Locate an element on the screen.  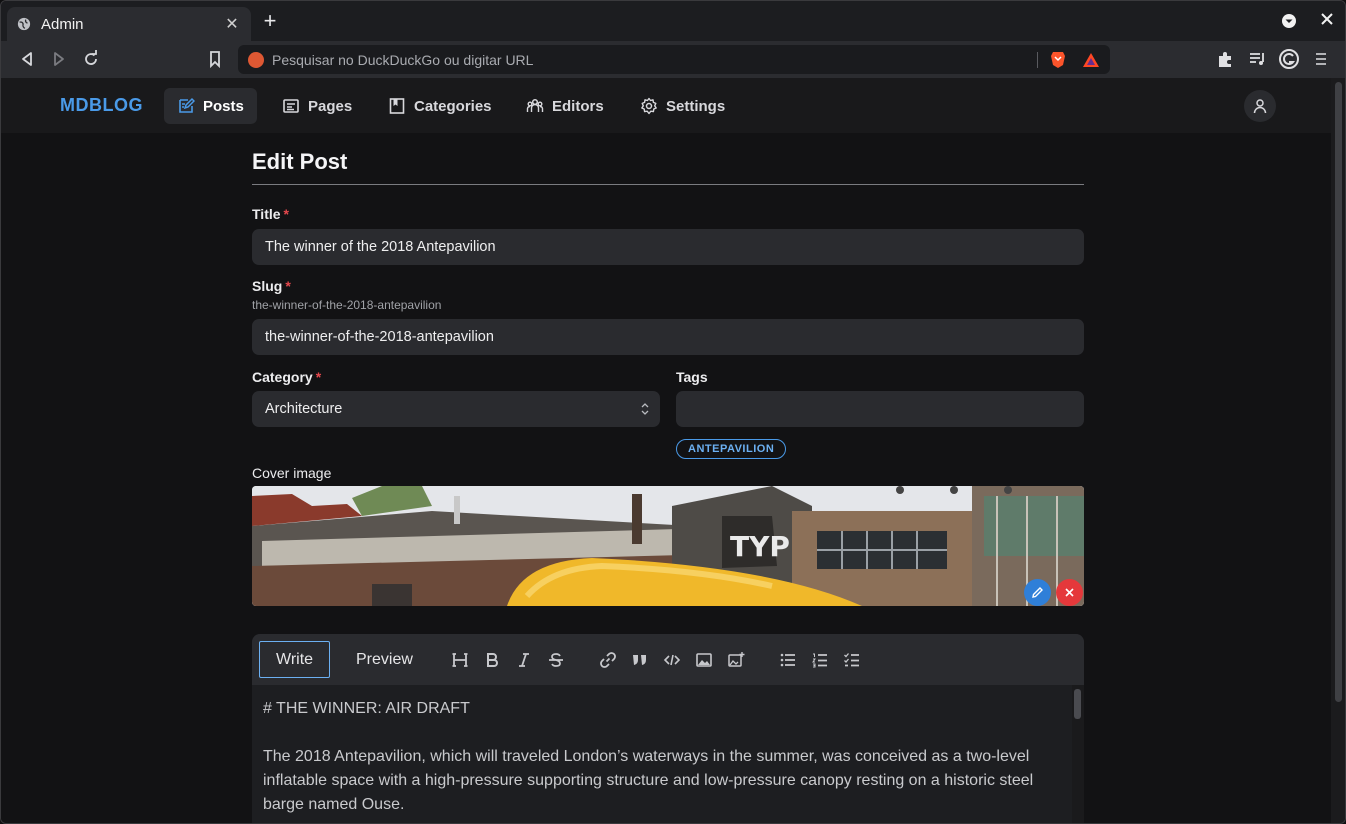
nav-editors: Editors is located at coordinates (565, 106).